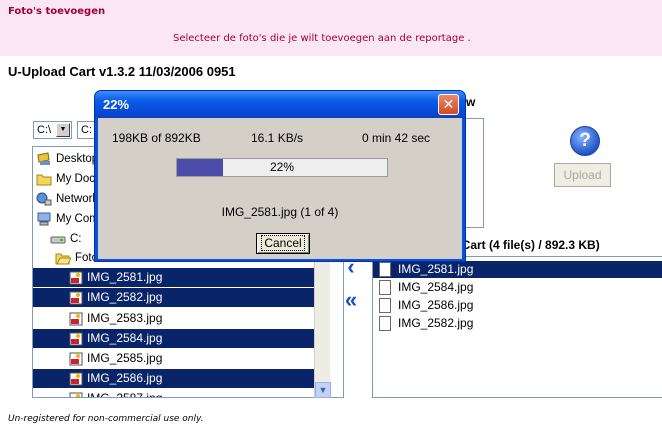 This screenshot has height=427, width=662. I want to click on drive-select: C:\ ▼, so click(52, 130).